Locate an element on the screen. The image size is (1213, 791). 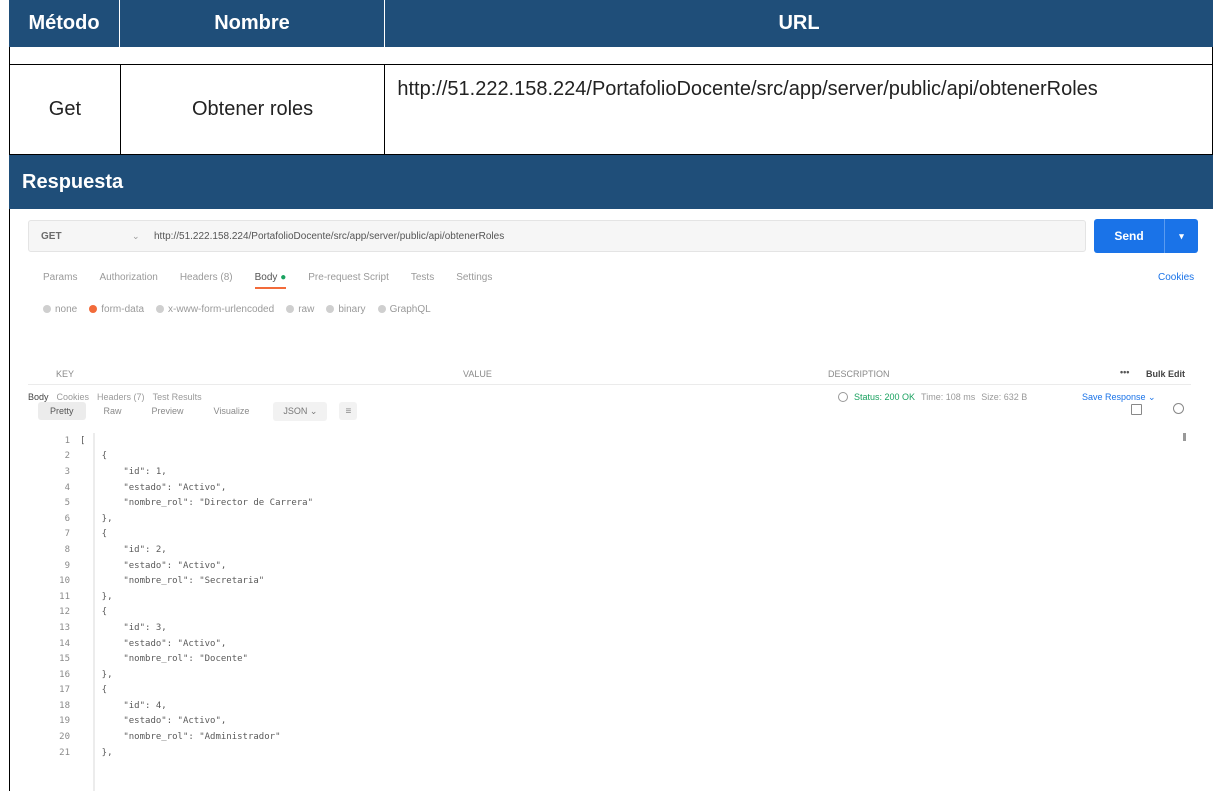
line-number: 14 is located at coordinates (64, 643).